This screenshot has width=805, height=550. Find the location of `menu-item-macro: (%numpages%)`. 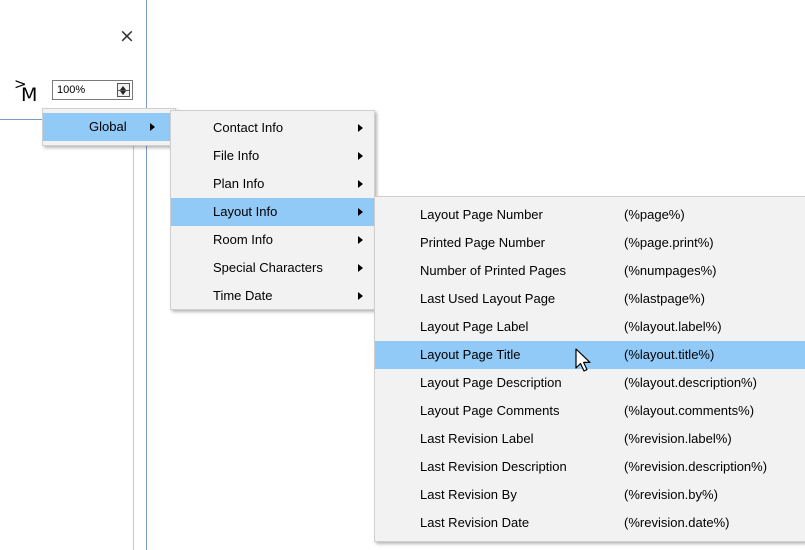

menu-item-macro: (%numpages%) is located at coordinates (670, 270).